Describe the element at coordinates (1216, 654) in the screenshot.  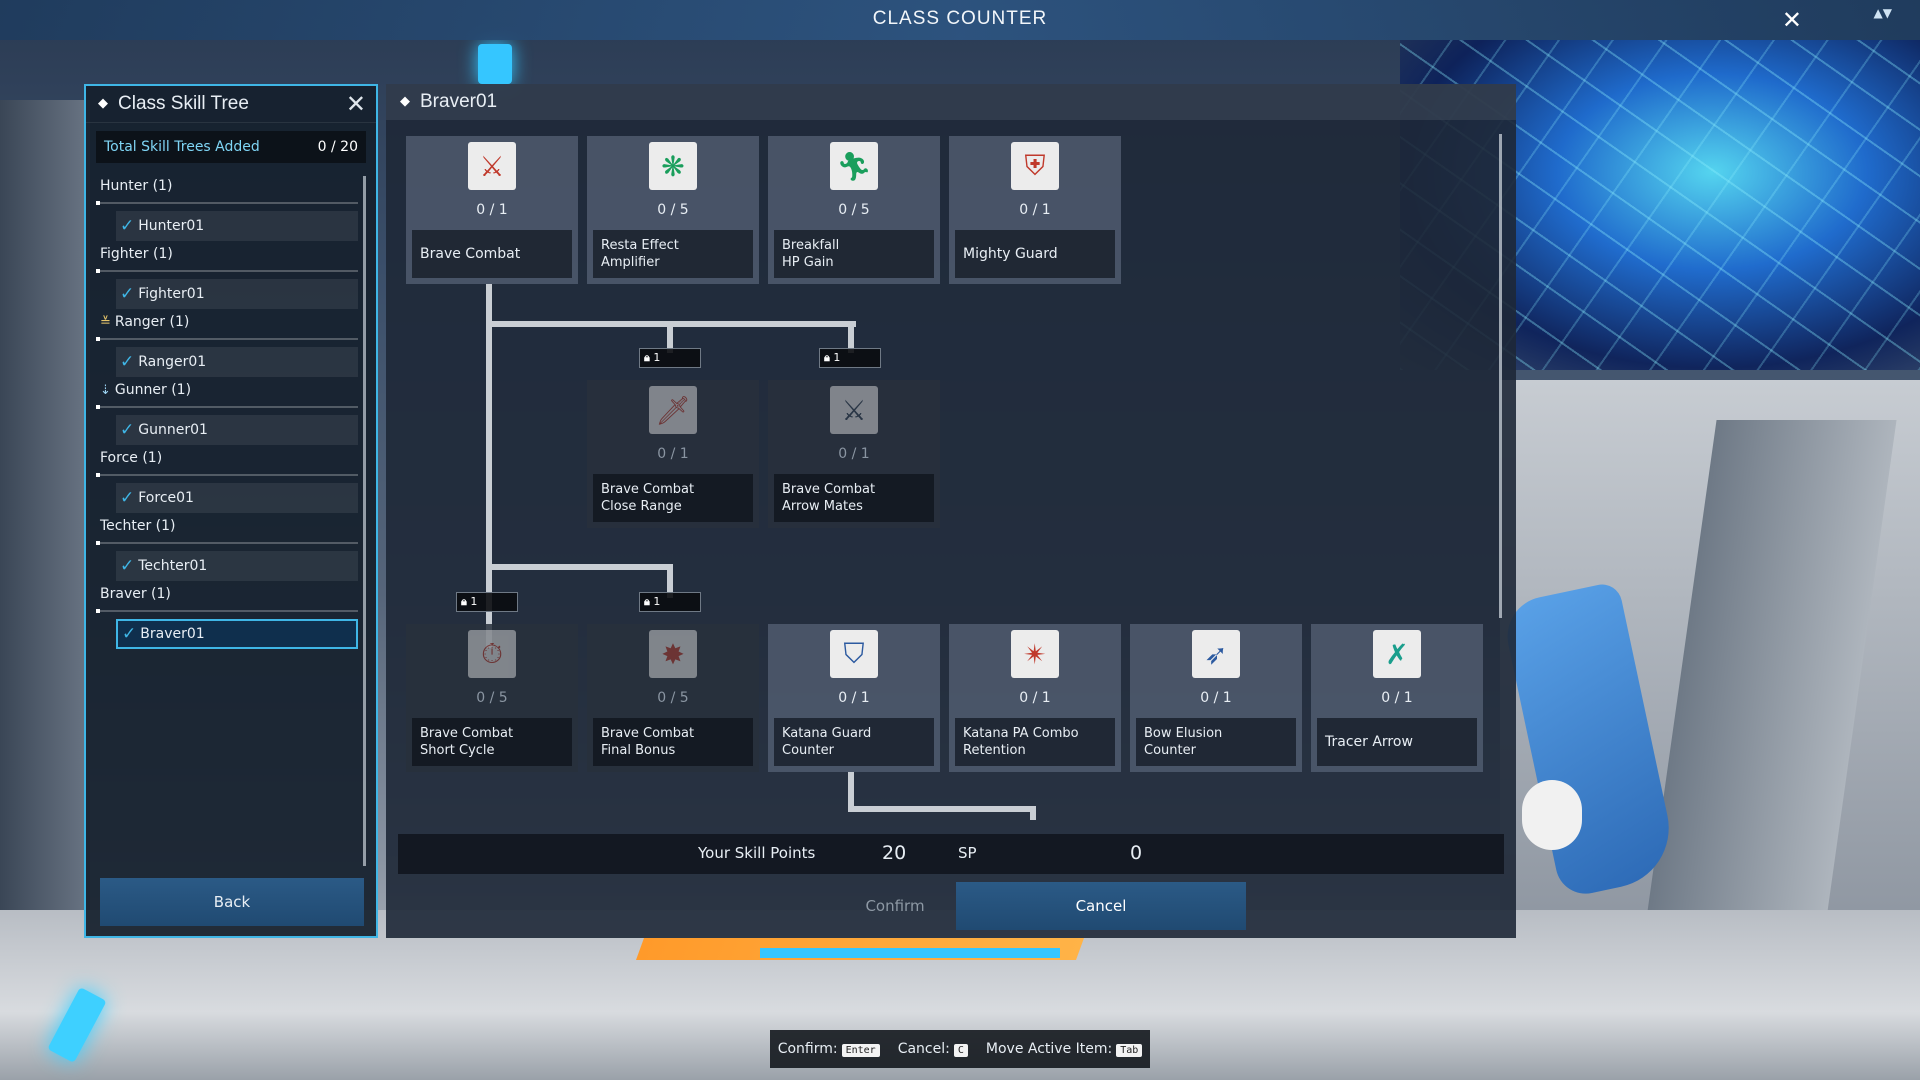
I see `bow-dodge-icon: ➶` at that location.